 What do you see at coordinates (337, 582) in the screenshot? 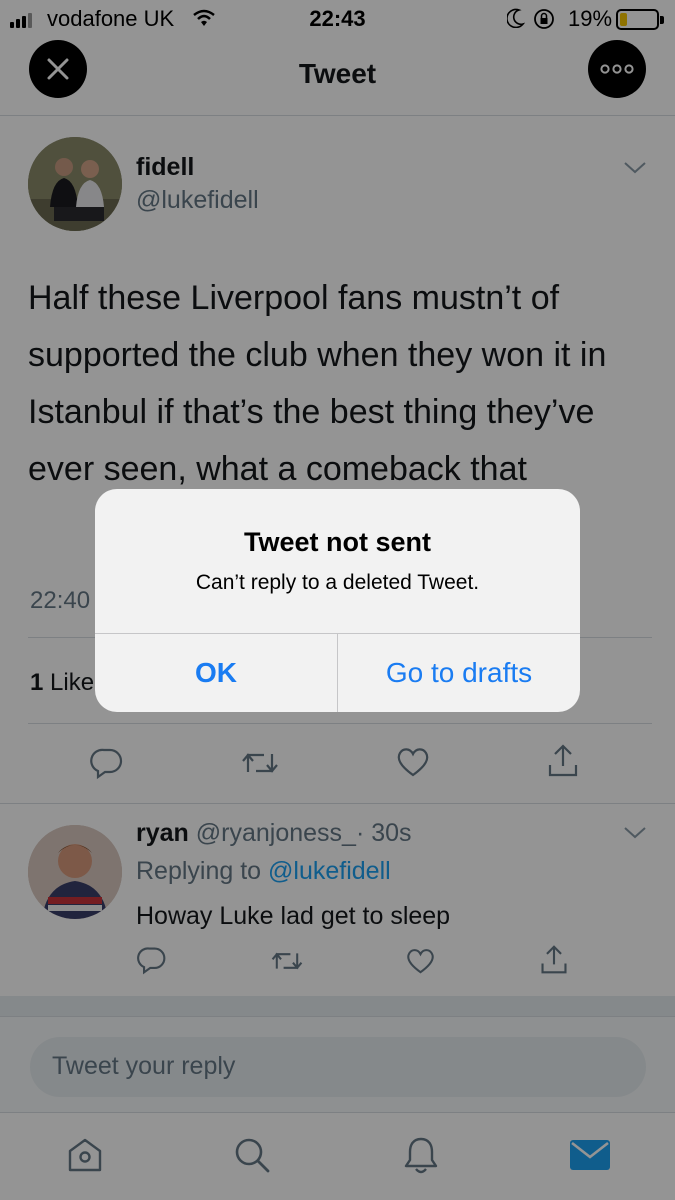
I see `alert-message: Can’t reply to a deleted Tweet.` at bounding box center [337, 582].